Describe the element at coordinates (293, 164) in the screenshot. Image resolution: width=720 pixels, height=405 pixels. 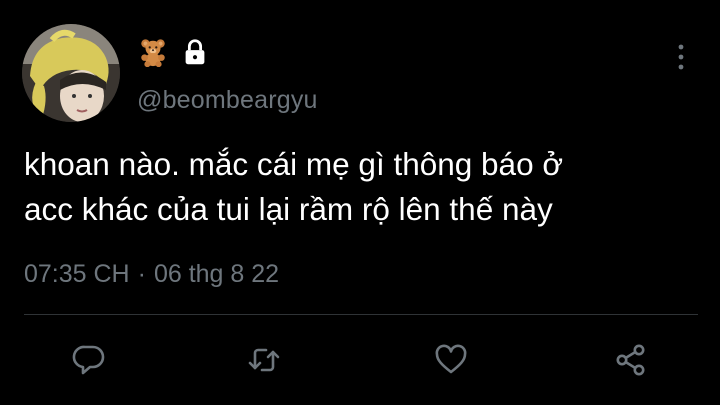
I see `tweet-text-line-1: khoan nào. mắc cái mẹ gì thông báo ở` at that location.